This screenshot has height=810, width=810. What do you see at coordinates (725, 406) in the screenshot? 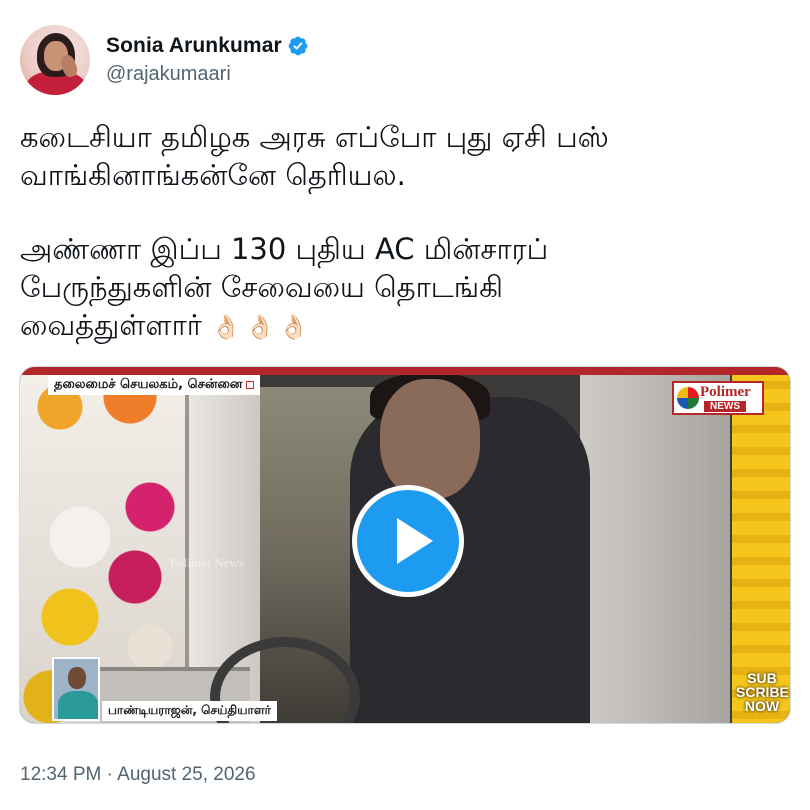
I see `logo-sub: NEWS` at bounding box center [725, 406].